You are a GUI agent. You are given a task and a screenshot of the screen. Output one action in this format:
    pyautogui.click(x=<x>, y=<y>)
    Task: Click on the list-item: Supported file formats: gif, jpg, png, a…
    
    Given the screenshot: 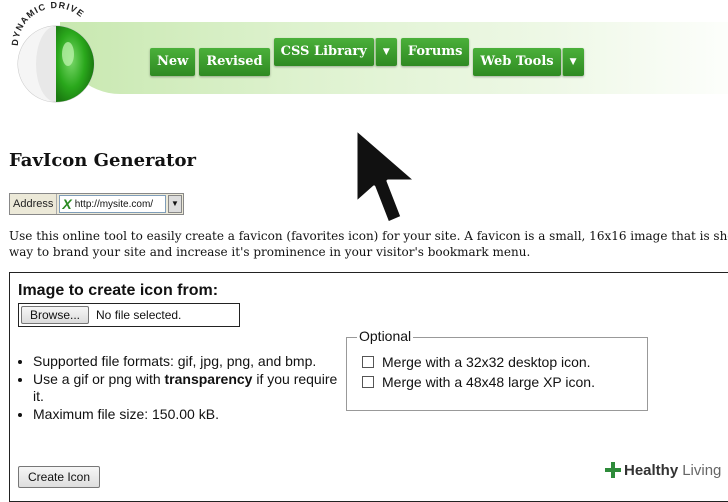 What is the action you would take?
    pyautogui.click(x=190, y=361)
    